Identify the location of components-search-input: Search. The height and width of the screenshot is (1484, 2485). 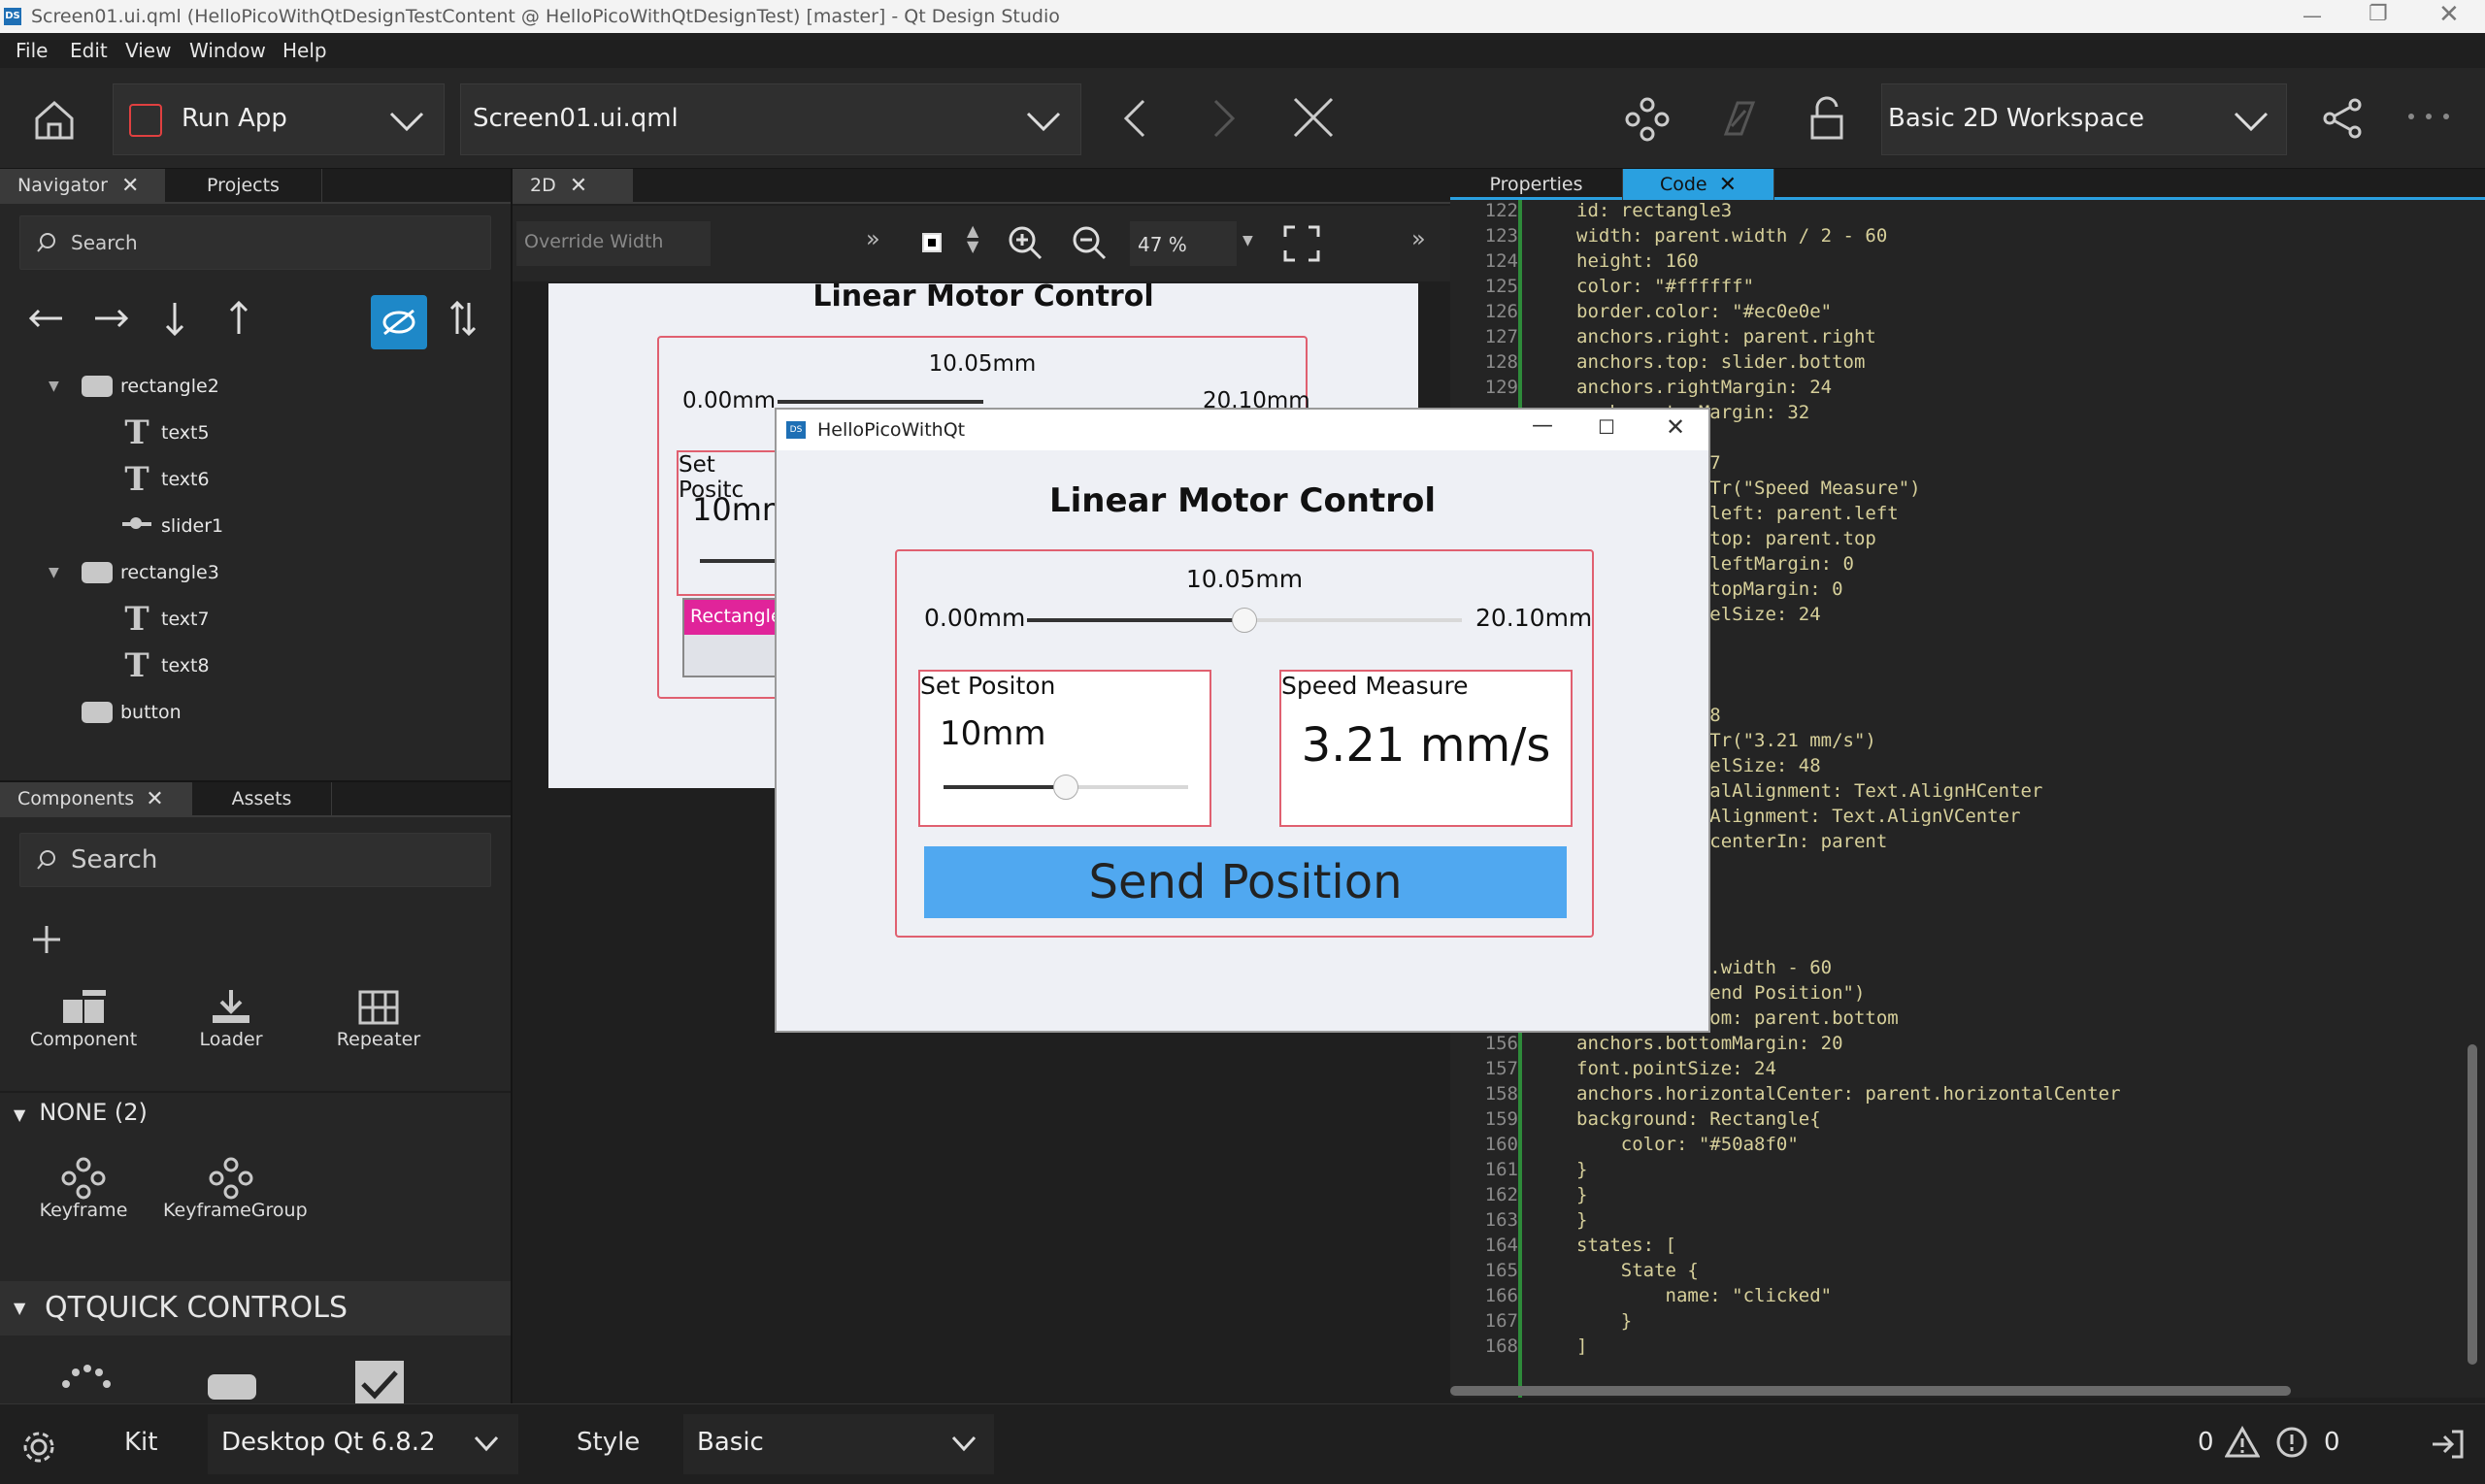
(255, 860).